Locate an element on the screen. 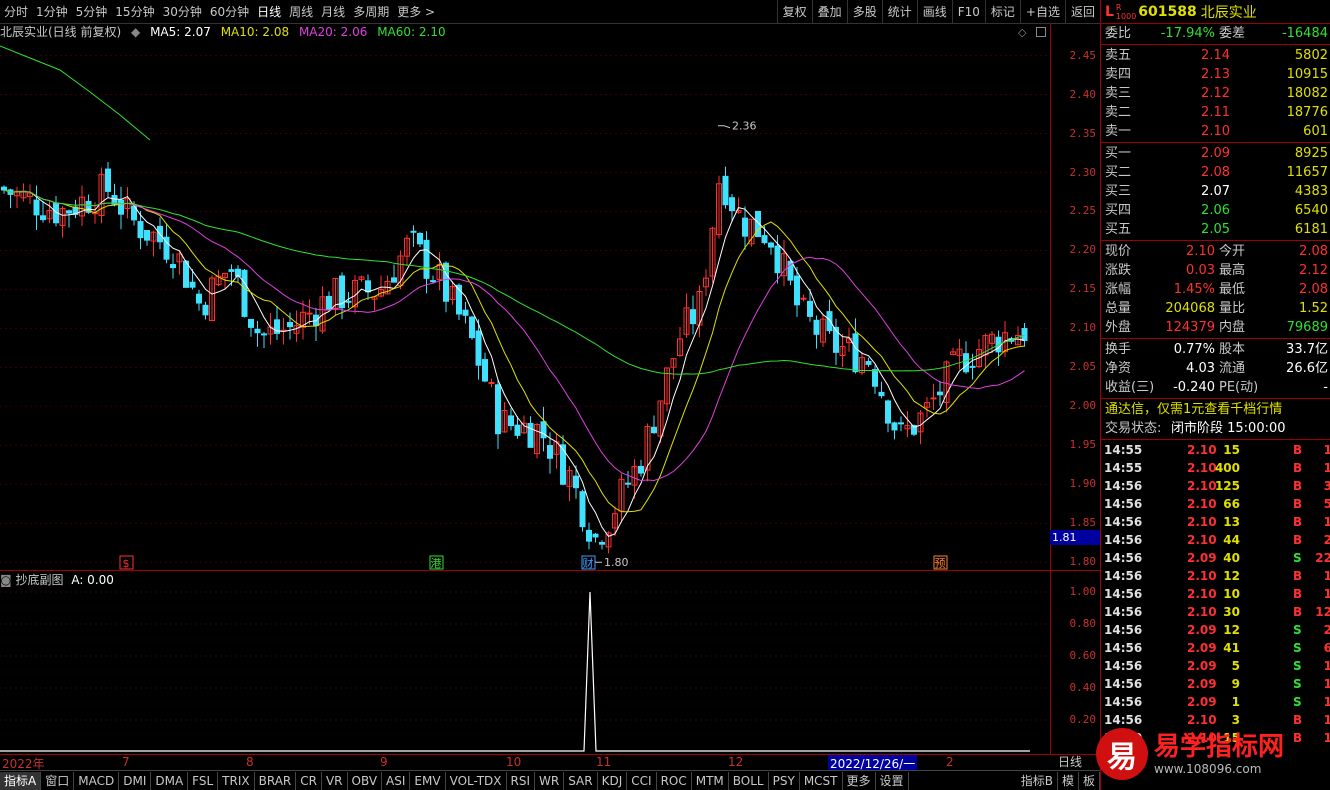 Image resolution: width=1330 pixels, height=790 pixels. tick-row: 14:56 2.10125 B 3 is located at coordinates (1215, 486).